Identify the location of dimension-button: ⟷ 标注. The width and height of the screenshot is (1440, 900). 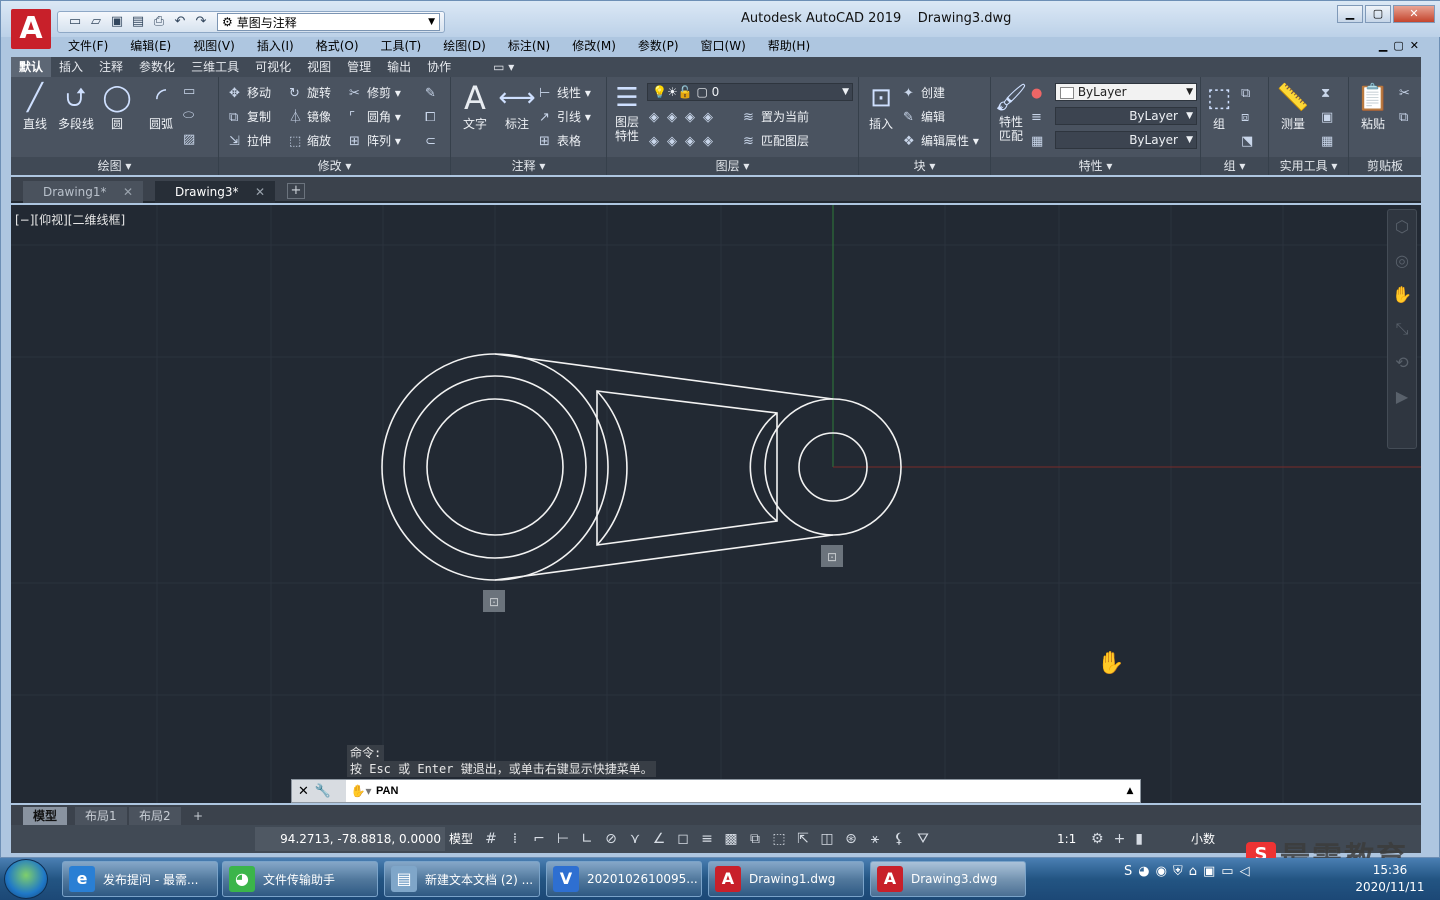
(517, 106).